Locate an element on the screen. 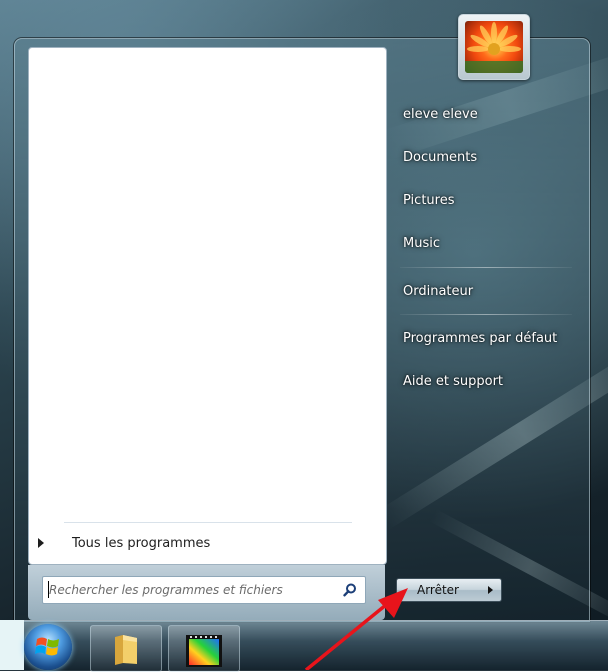 The image size is (608, 672). documents-link: Documents is located at coordinates (489, 157).